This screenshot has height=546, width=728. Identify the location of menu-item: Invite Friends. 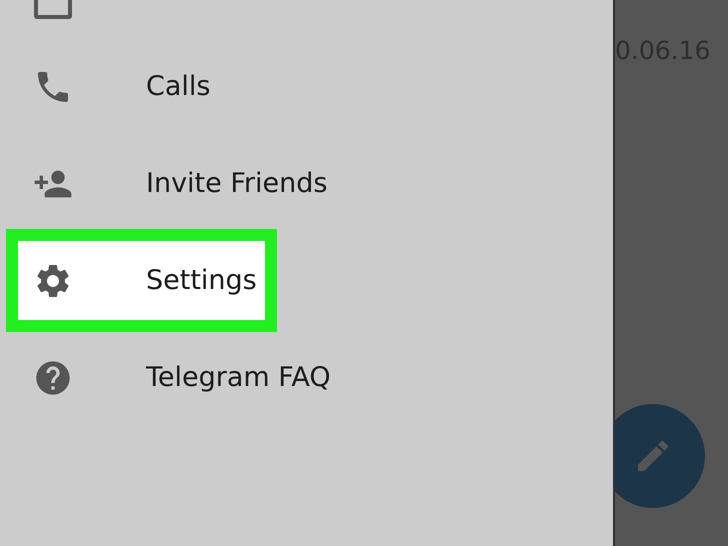
(237, 183).